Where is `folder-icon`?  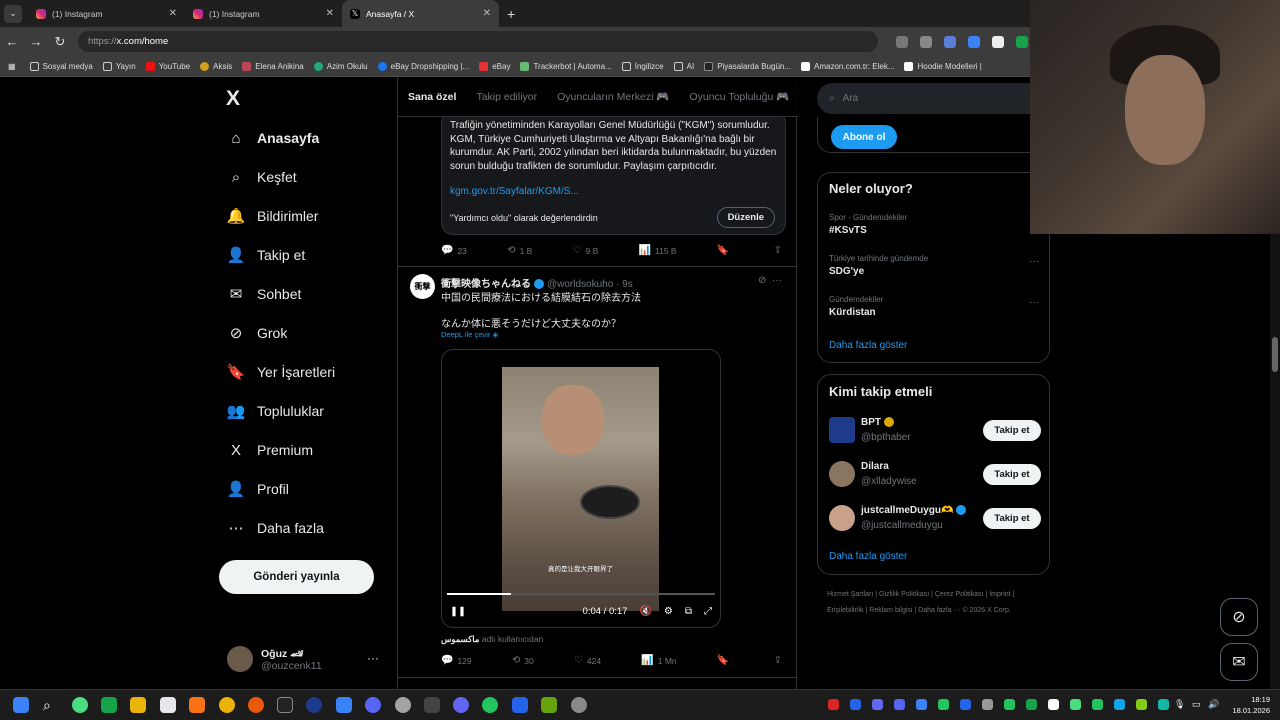 folder-icon is located at coordinates (138, 705).